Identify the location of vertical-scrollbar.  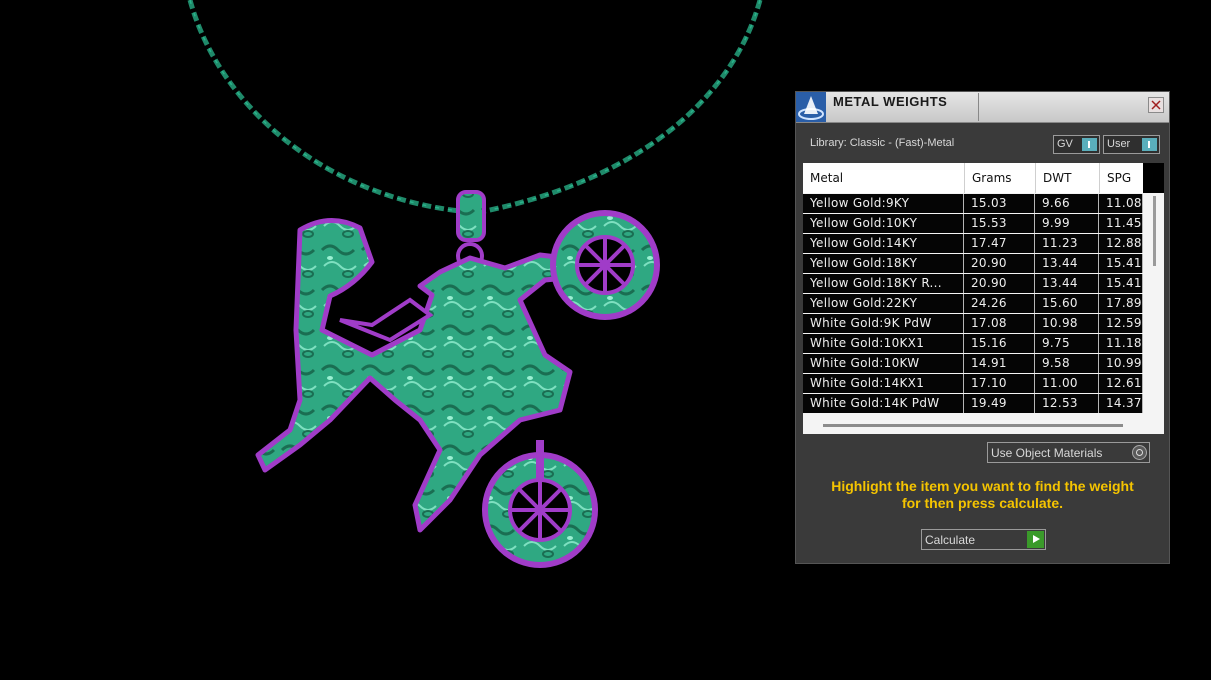
(1153, 313).